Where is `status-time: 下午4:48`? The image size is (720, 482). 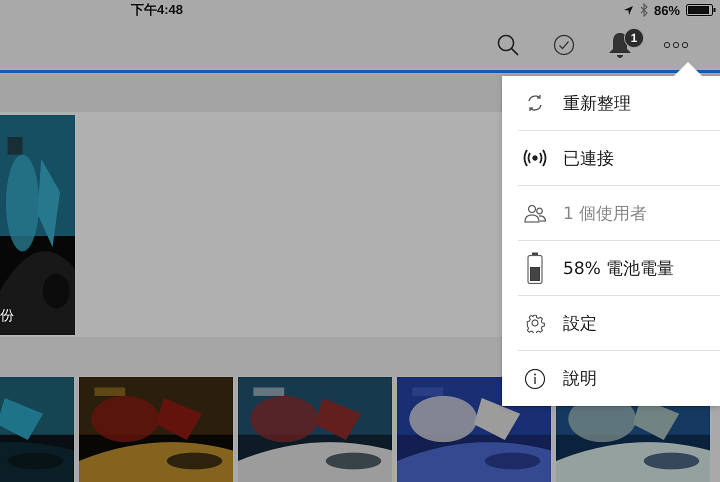 status-time: 下午4:48 is located at coordinates (157, 10).